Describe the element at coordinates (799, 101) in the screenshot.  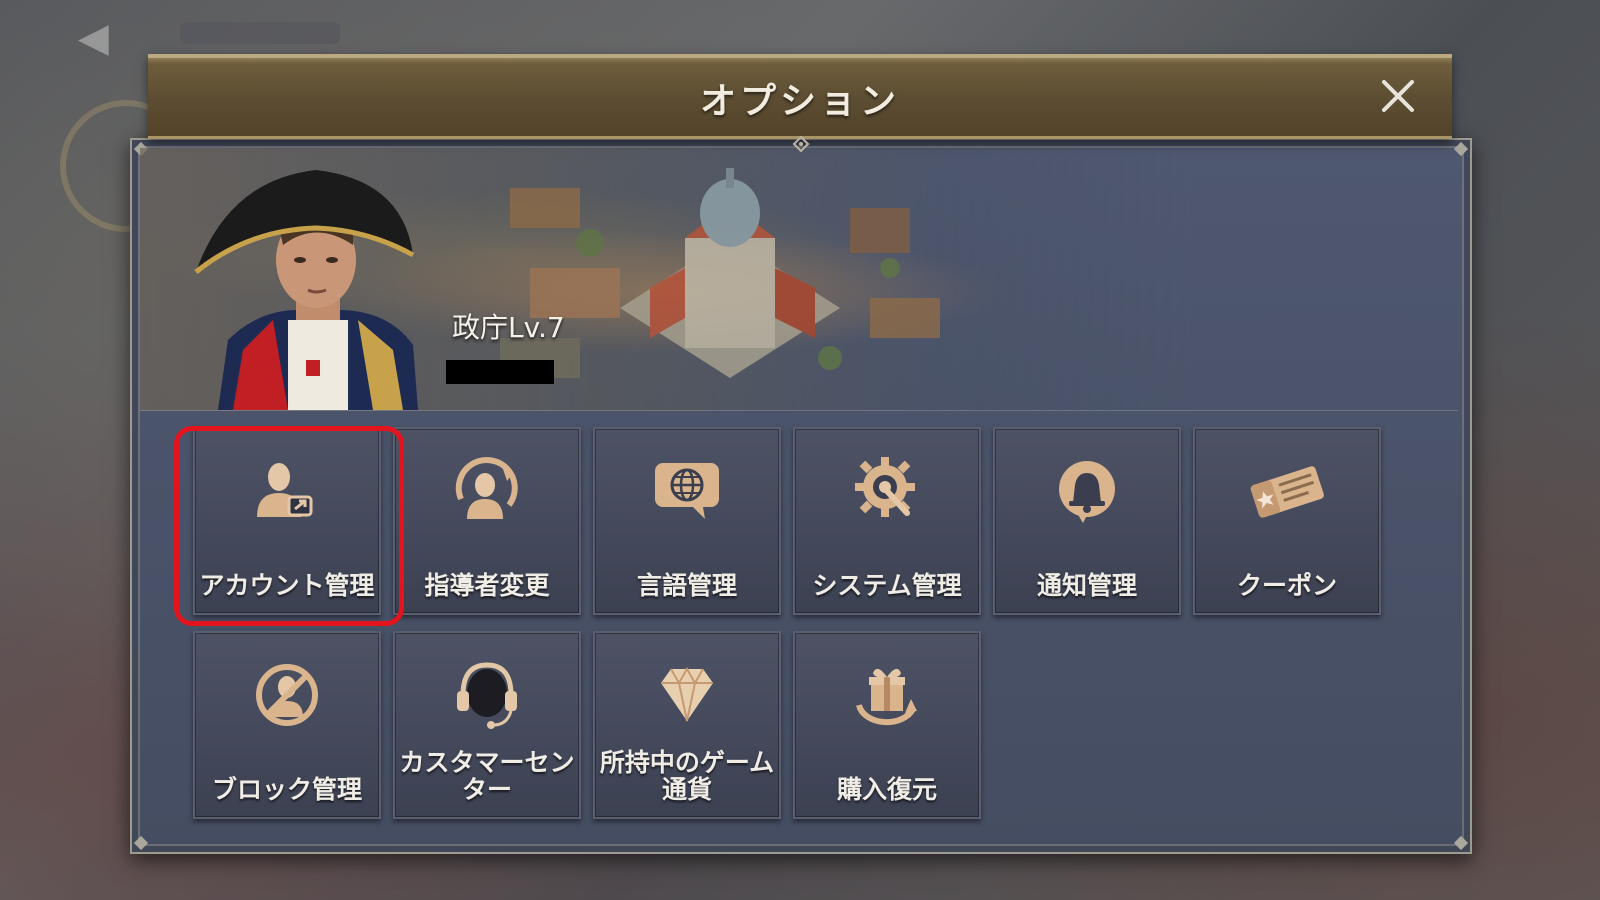
I see `dialog-title: オプション` at that location.